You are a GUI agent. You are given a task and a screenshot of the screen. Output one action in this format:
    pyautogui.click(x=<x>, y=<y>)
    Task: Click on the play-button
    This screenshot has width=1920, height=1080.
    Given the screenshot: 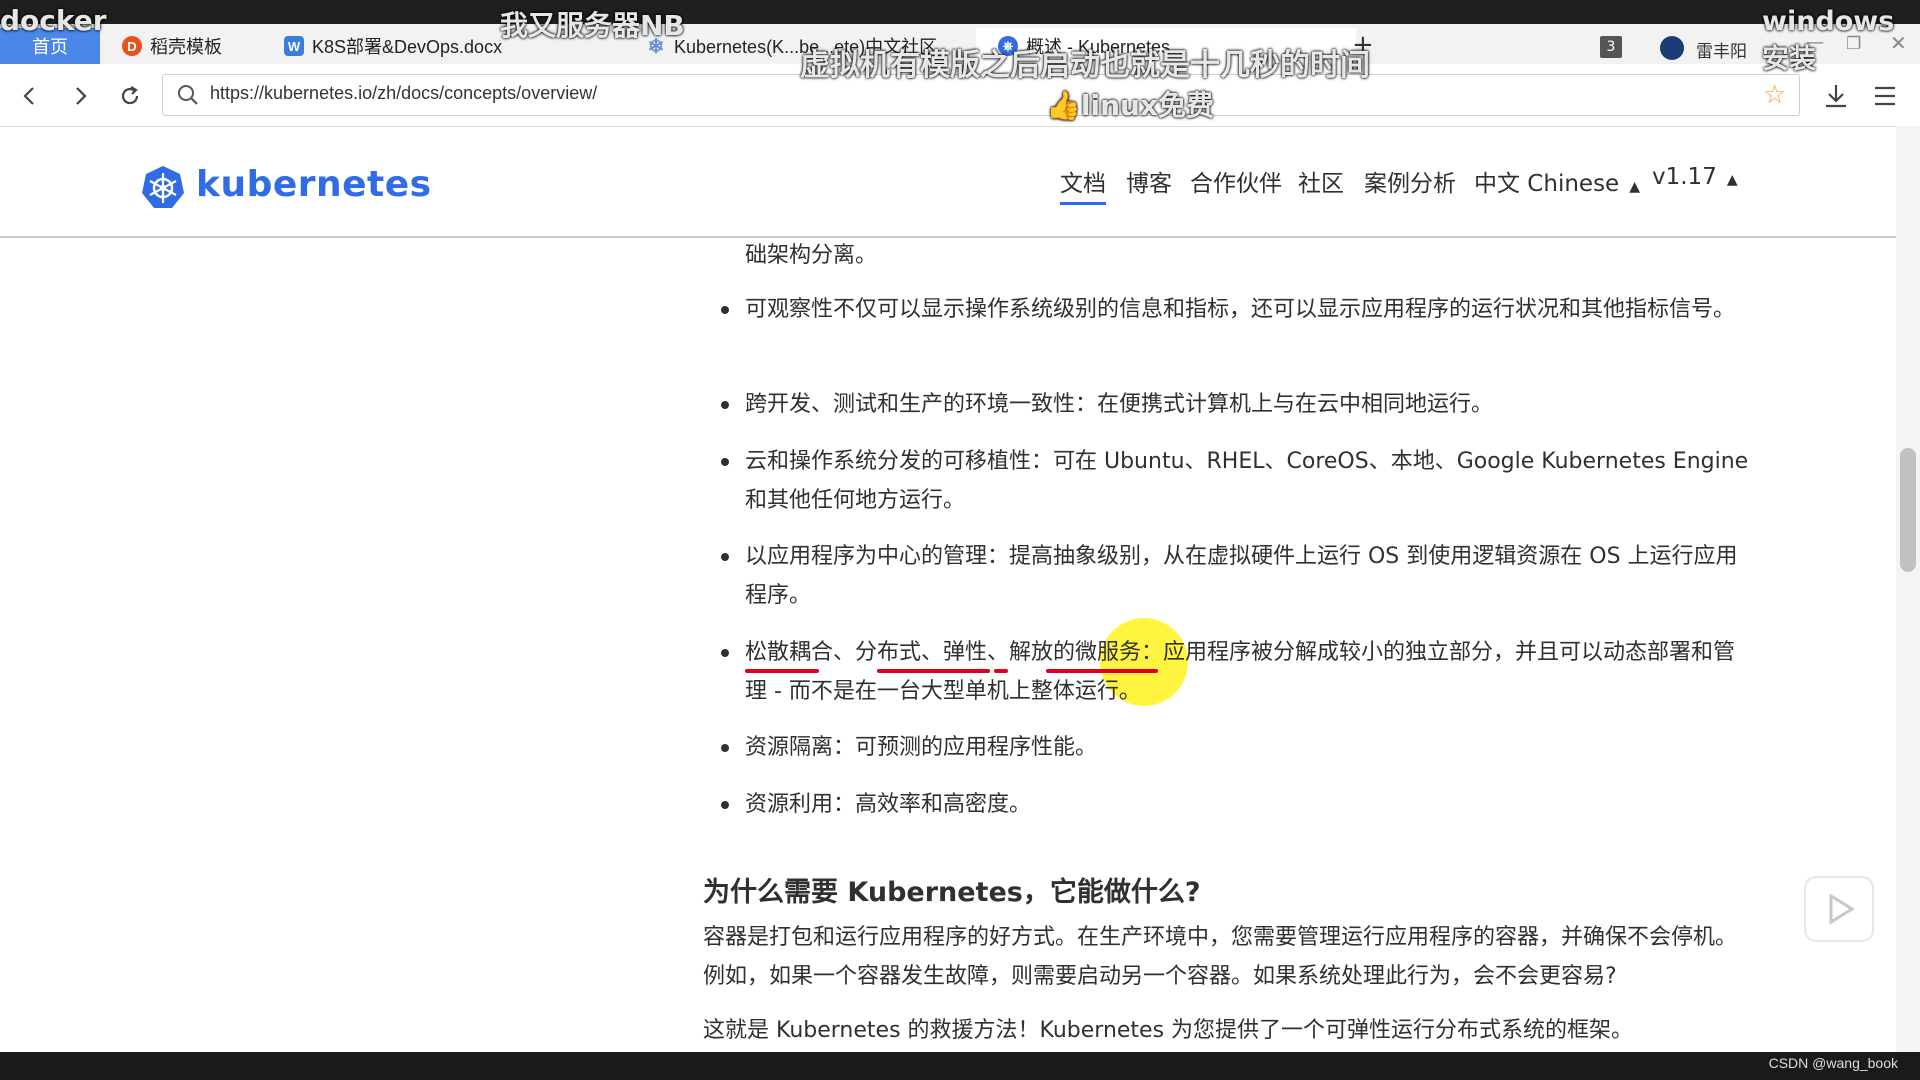 What is the action you would take?
    pyautogui.click(x=1839, y=909)
    